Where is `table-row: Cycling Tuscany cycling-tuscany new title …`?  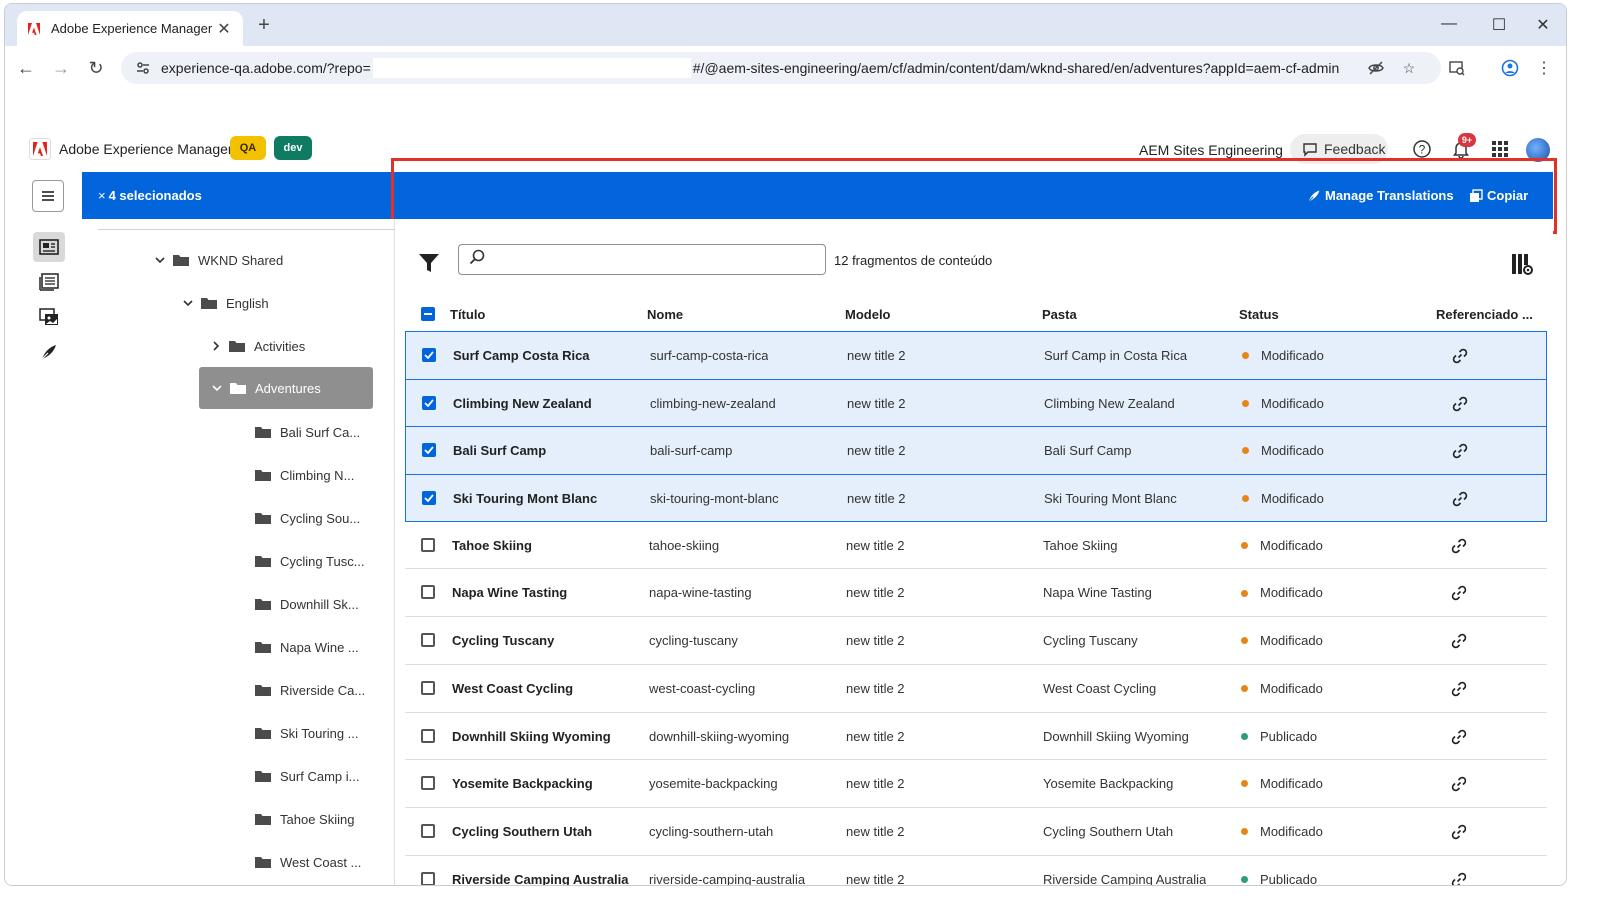 table-row: Cycling Tuscany cycling-tuscany new title … is located at coordinates (976, 641).